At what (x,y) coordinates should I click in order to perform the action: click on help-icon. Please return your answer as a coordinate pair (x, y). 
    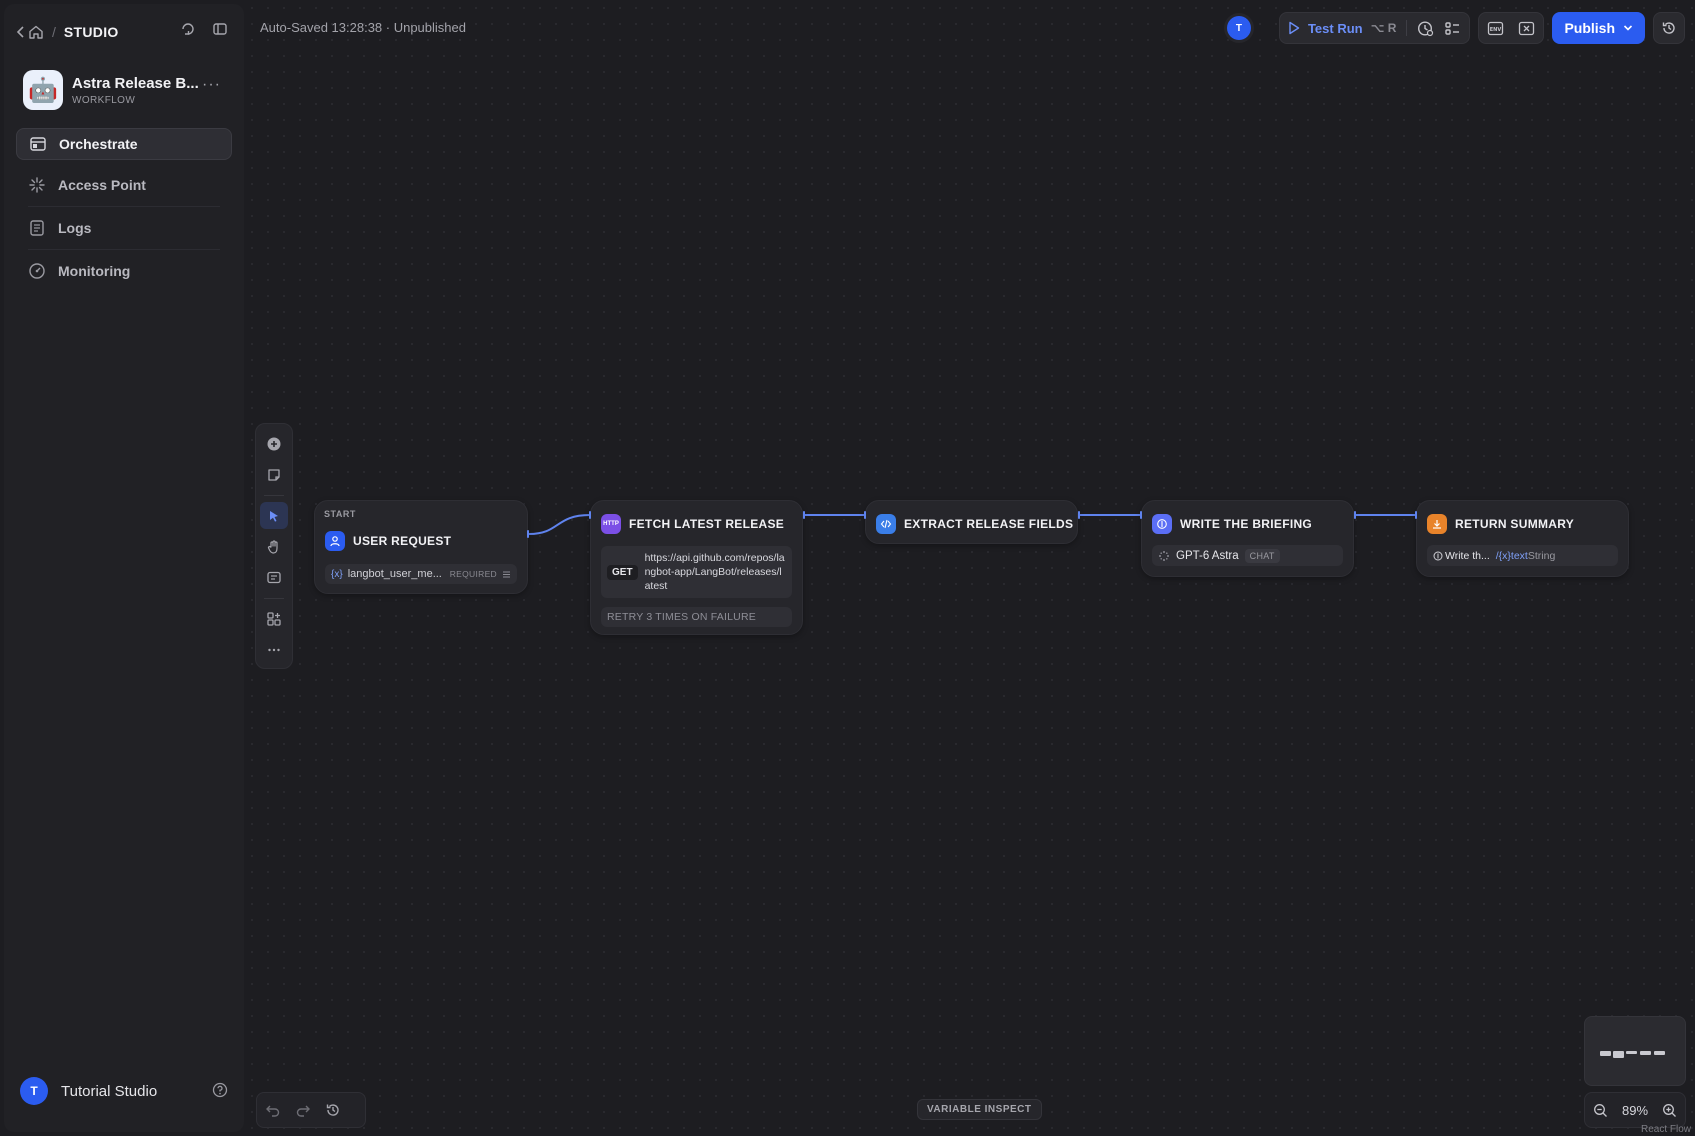
    Looking at the image, I should click on (220, 1090).